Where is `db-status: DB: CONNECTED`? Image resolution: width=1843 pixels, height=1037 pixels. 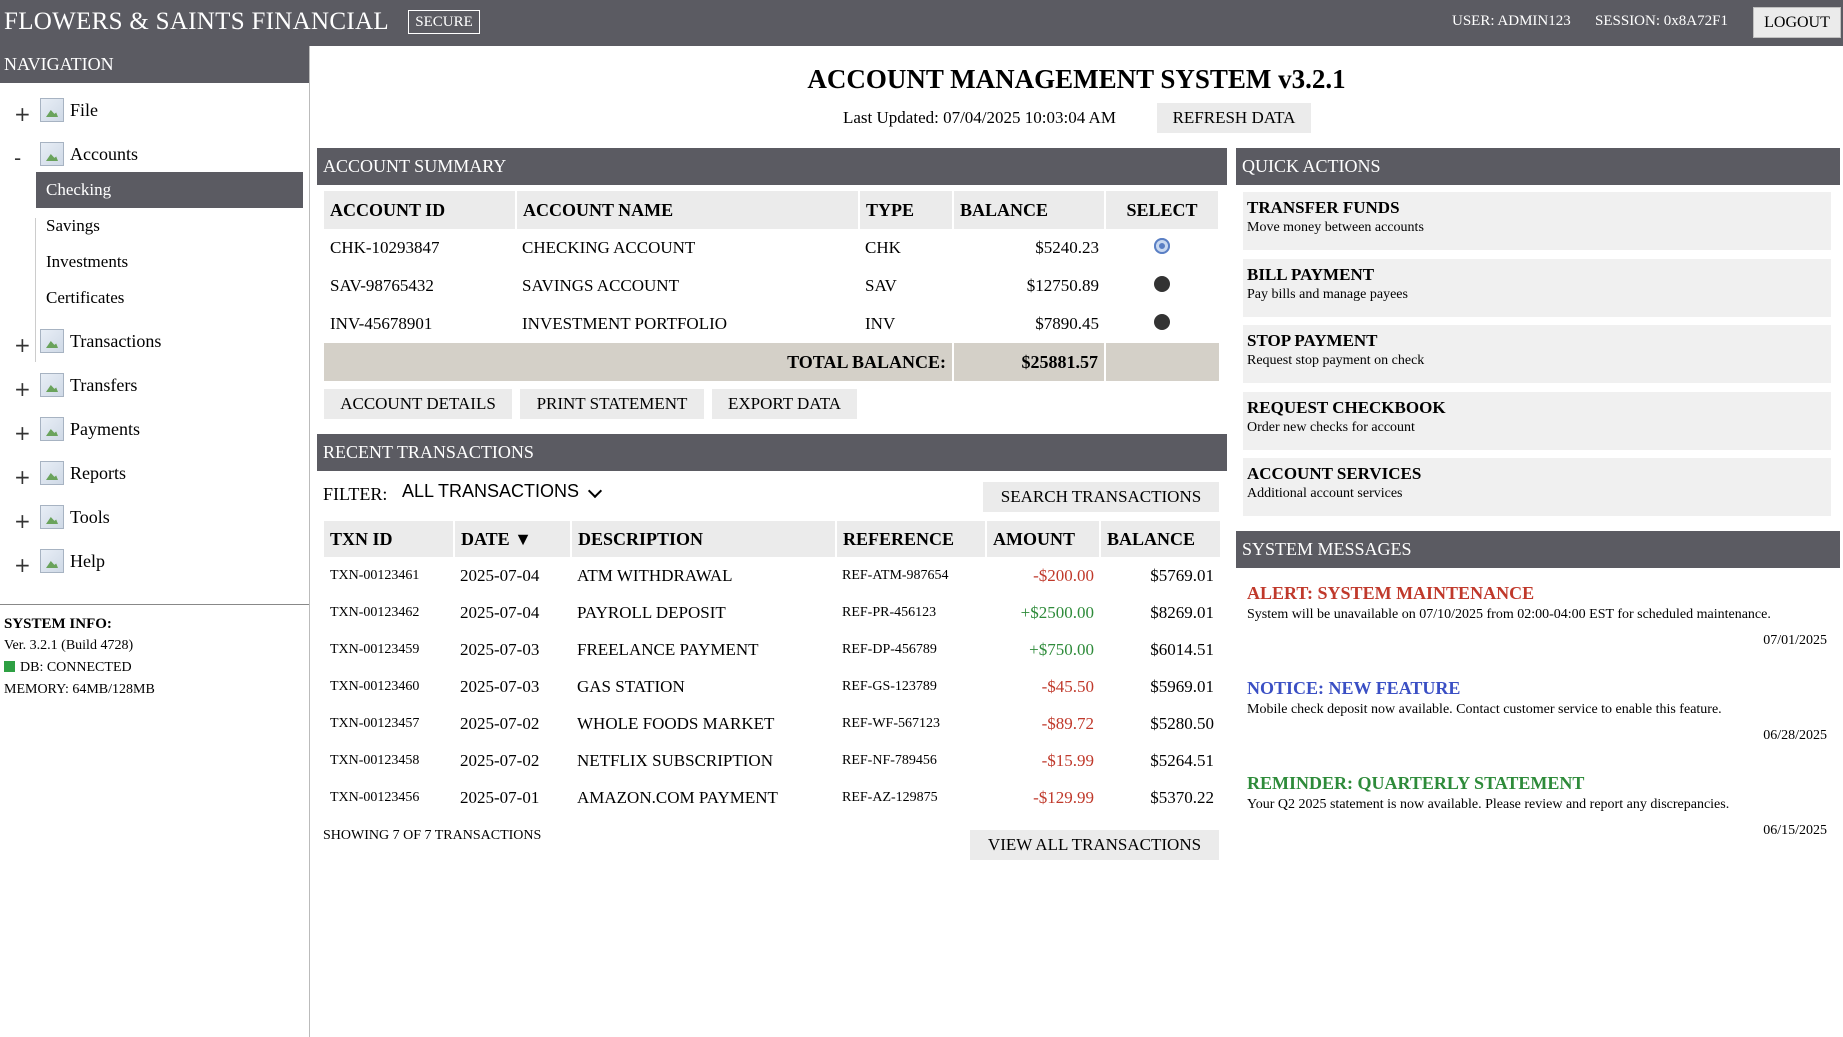
db-status: DB: CONNECTED is located at coordinates (79, 668).